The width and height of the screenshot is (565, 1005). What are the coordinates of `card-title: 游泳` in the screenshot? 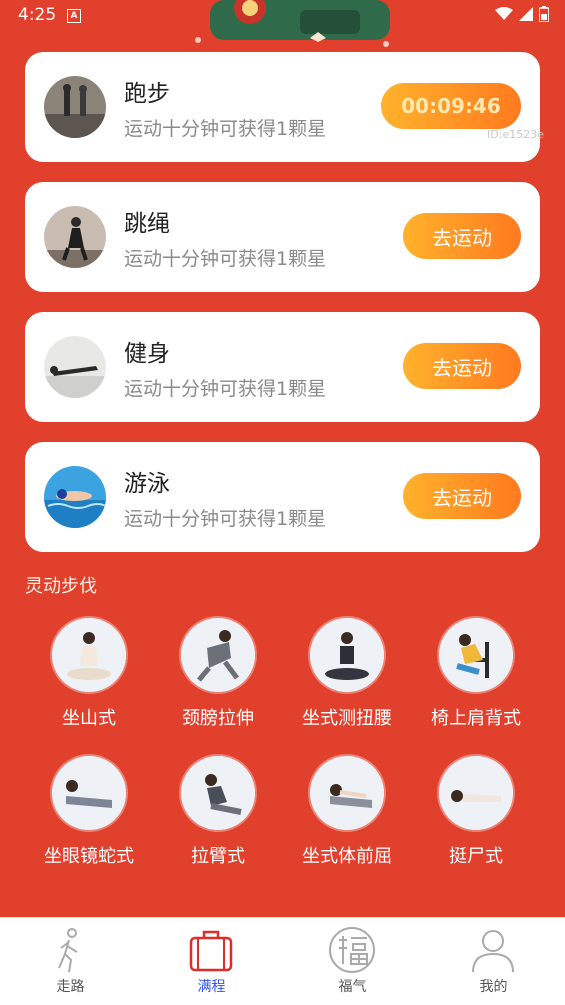 It's located at (147, 484).